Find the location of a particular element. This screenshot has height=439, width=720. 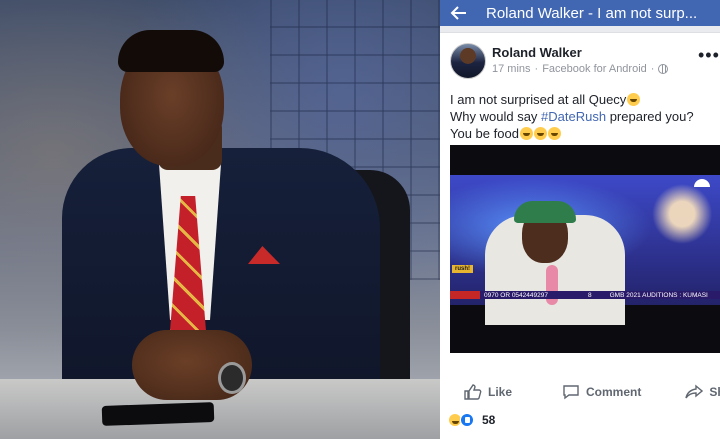

back-arrow-icon is located at coordinates (459, 13).